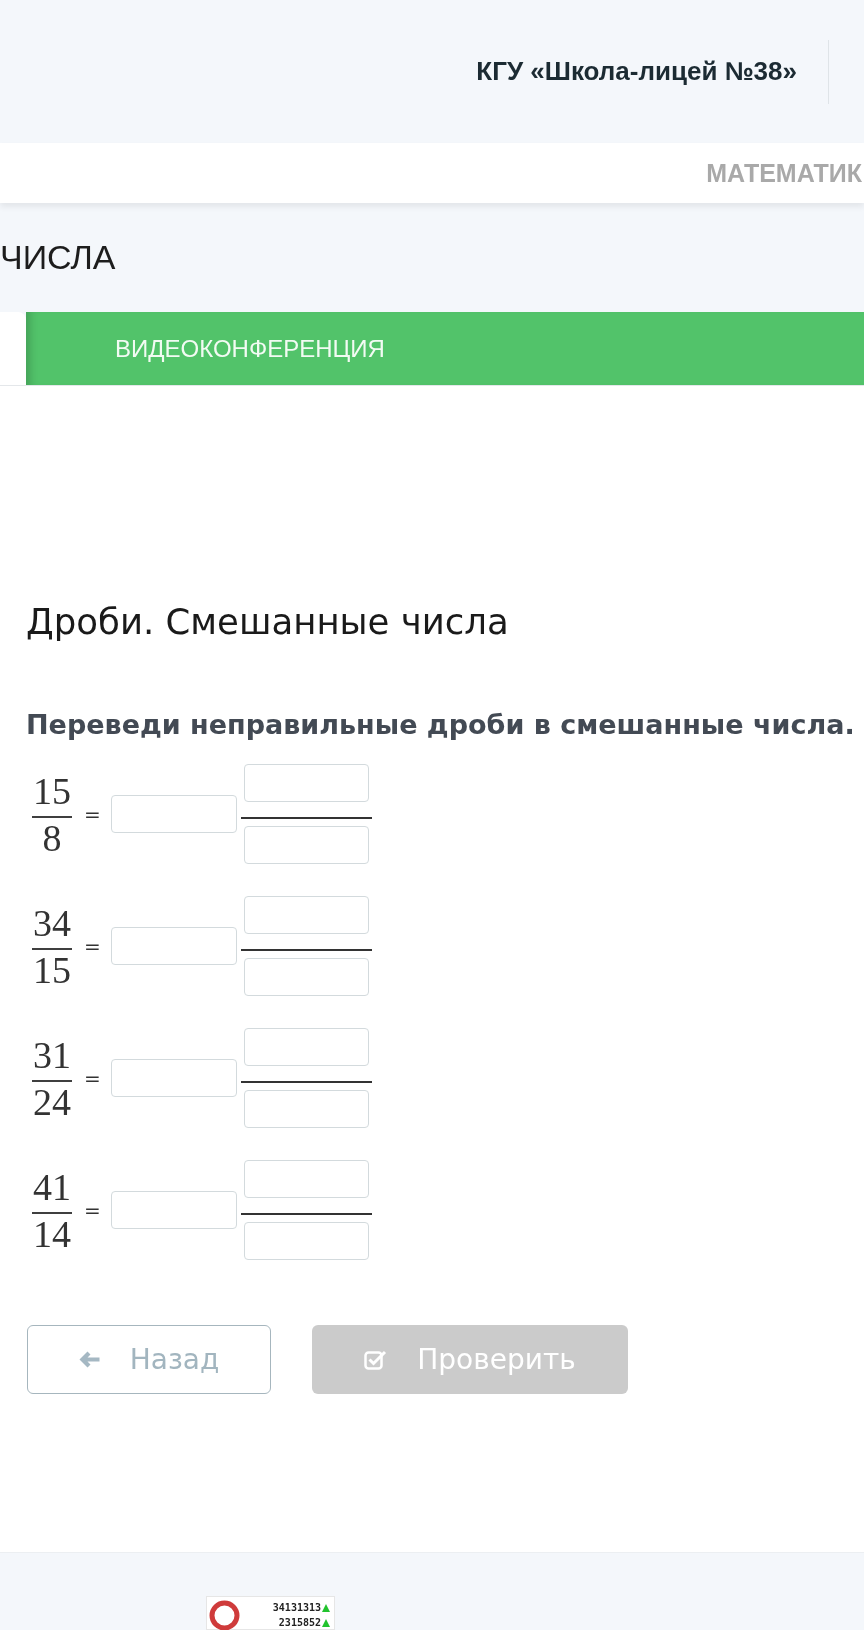 This screenshot has height=1630, width=864. What do you see at coordinates (52, 1054) in the screenshot?
I see `fraction-numerator: 31` at bounding box center [52, 1054].